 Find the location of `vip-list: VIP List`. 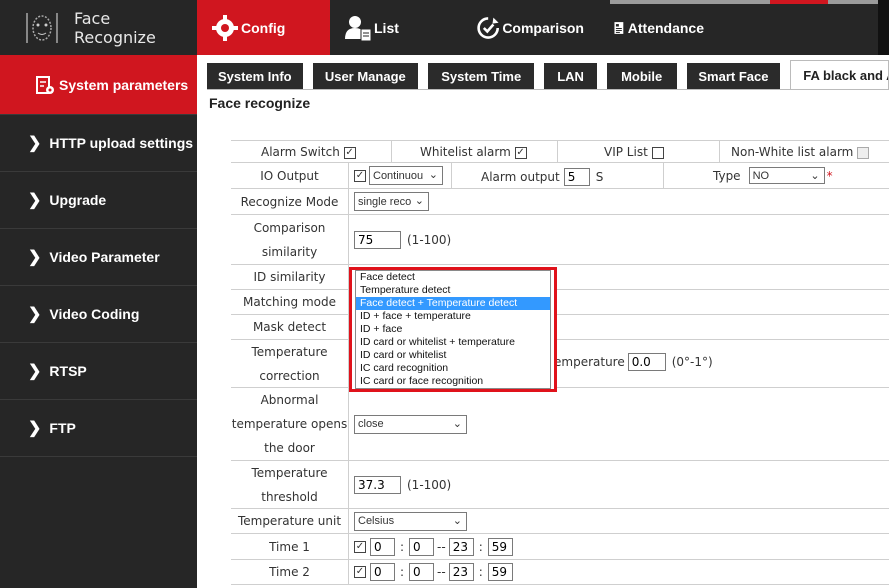

vip-list: VIP List is located at coordinates (634, 152).